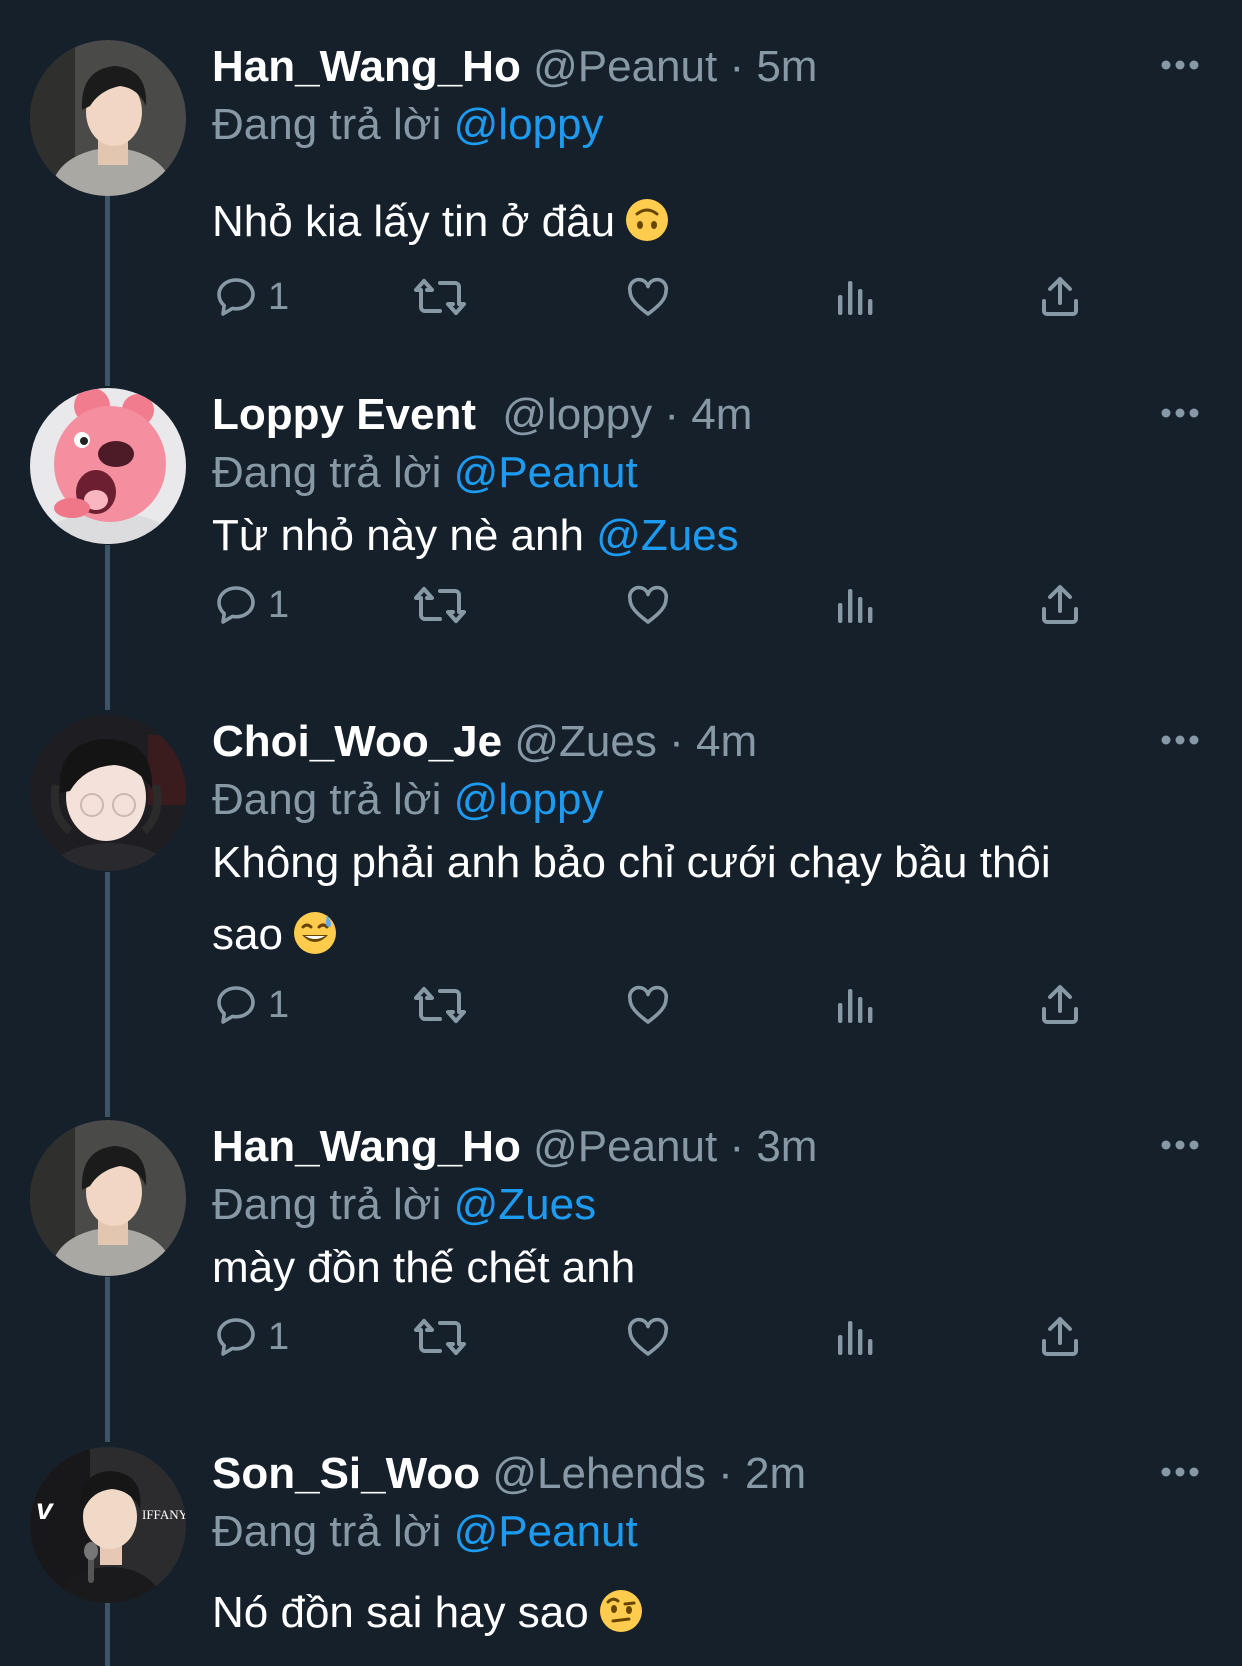 This screenshot has height=1666, width=1242. I want to click on upside-down-face-emoji, so click(647, 216).